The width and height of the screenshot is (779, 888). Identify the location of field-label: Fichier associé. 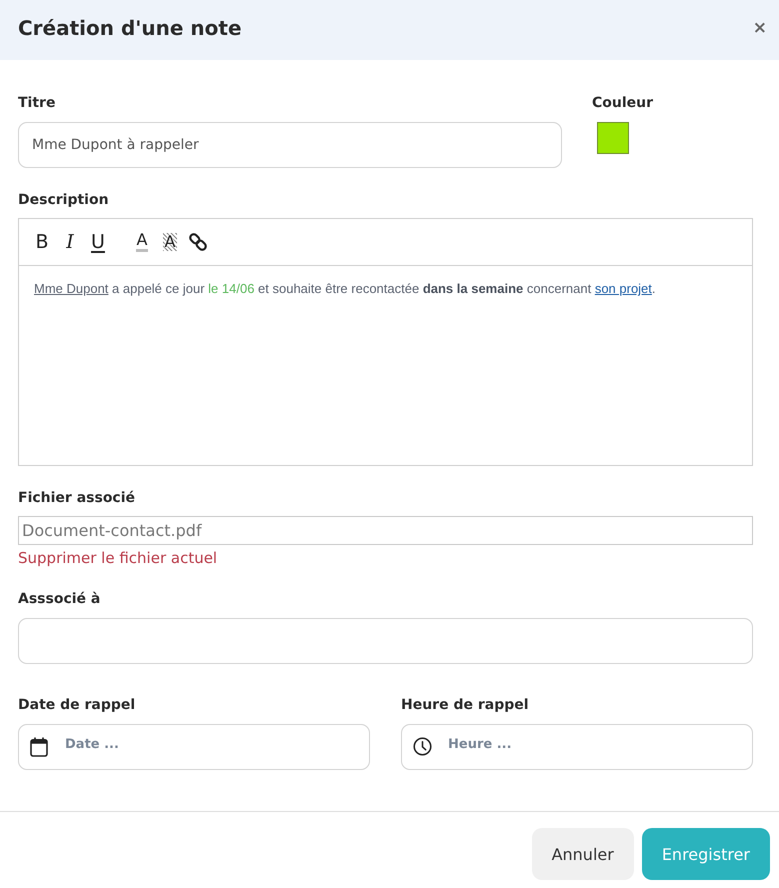
(77, 498).